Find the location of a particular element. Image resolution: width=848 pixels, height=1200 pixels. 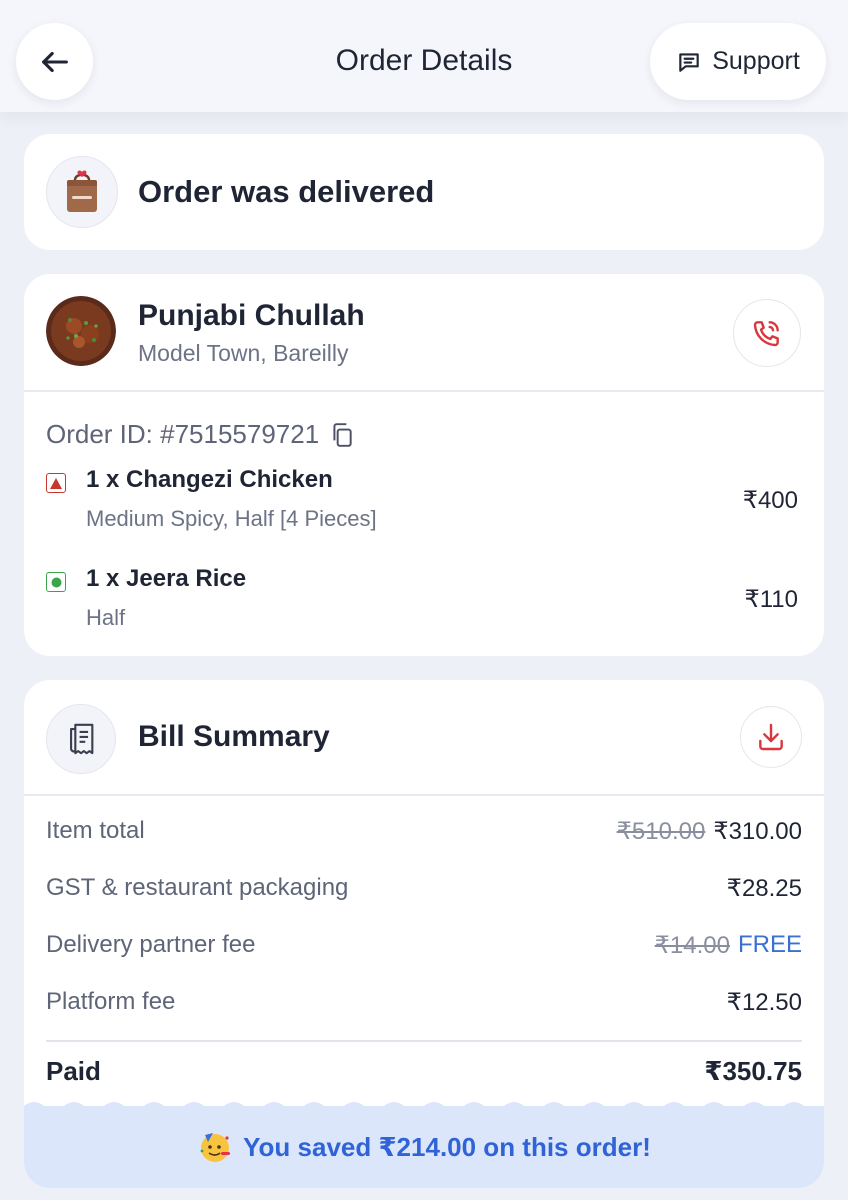

item-customization: Medium Spicy, Half [4 Pieces] is located at coordinates (231, 518).